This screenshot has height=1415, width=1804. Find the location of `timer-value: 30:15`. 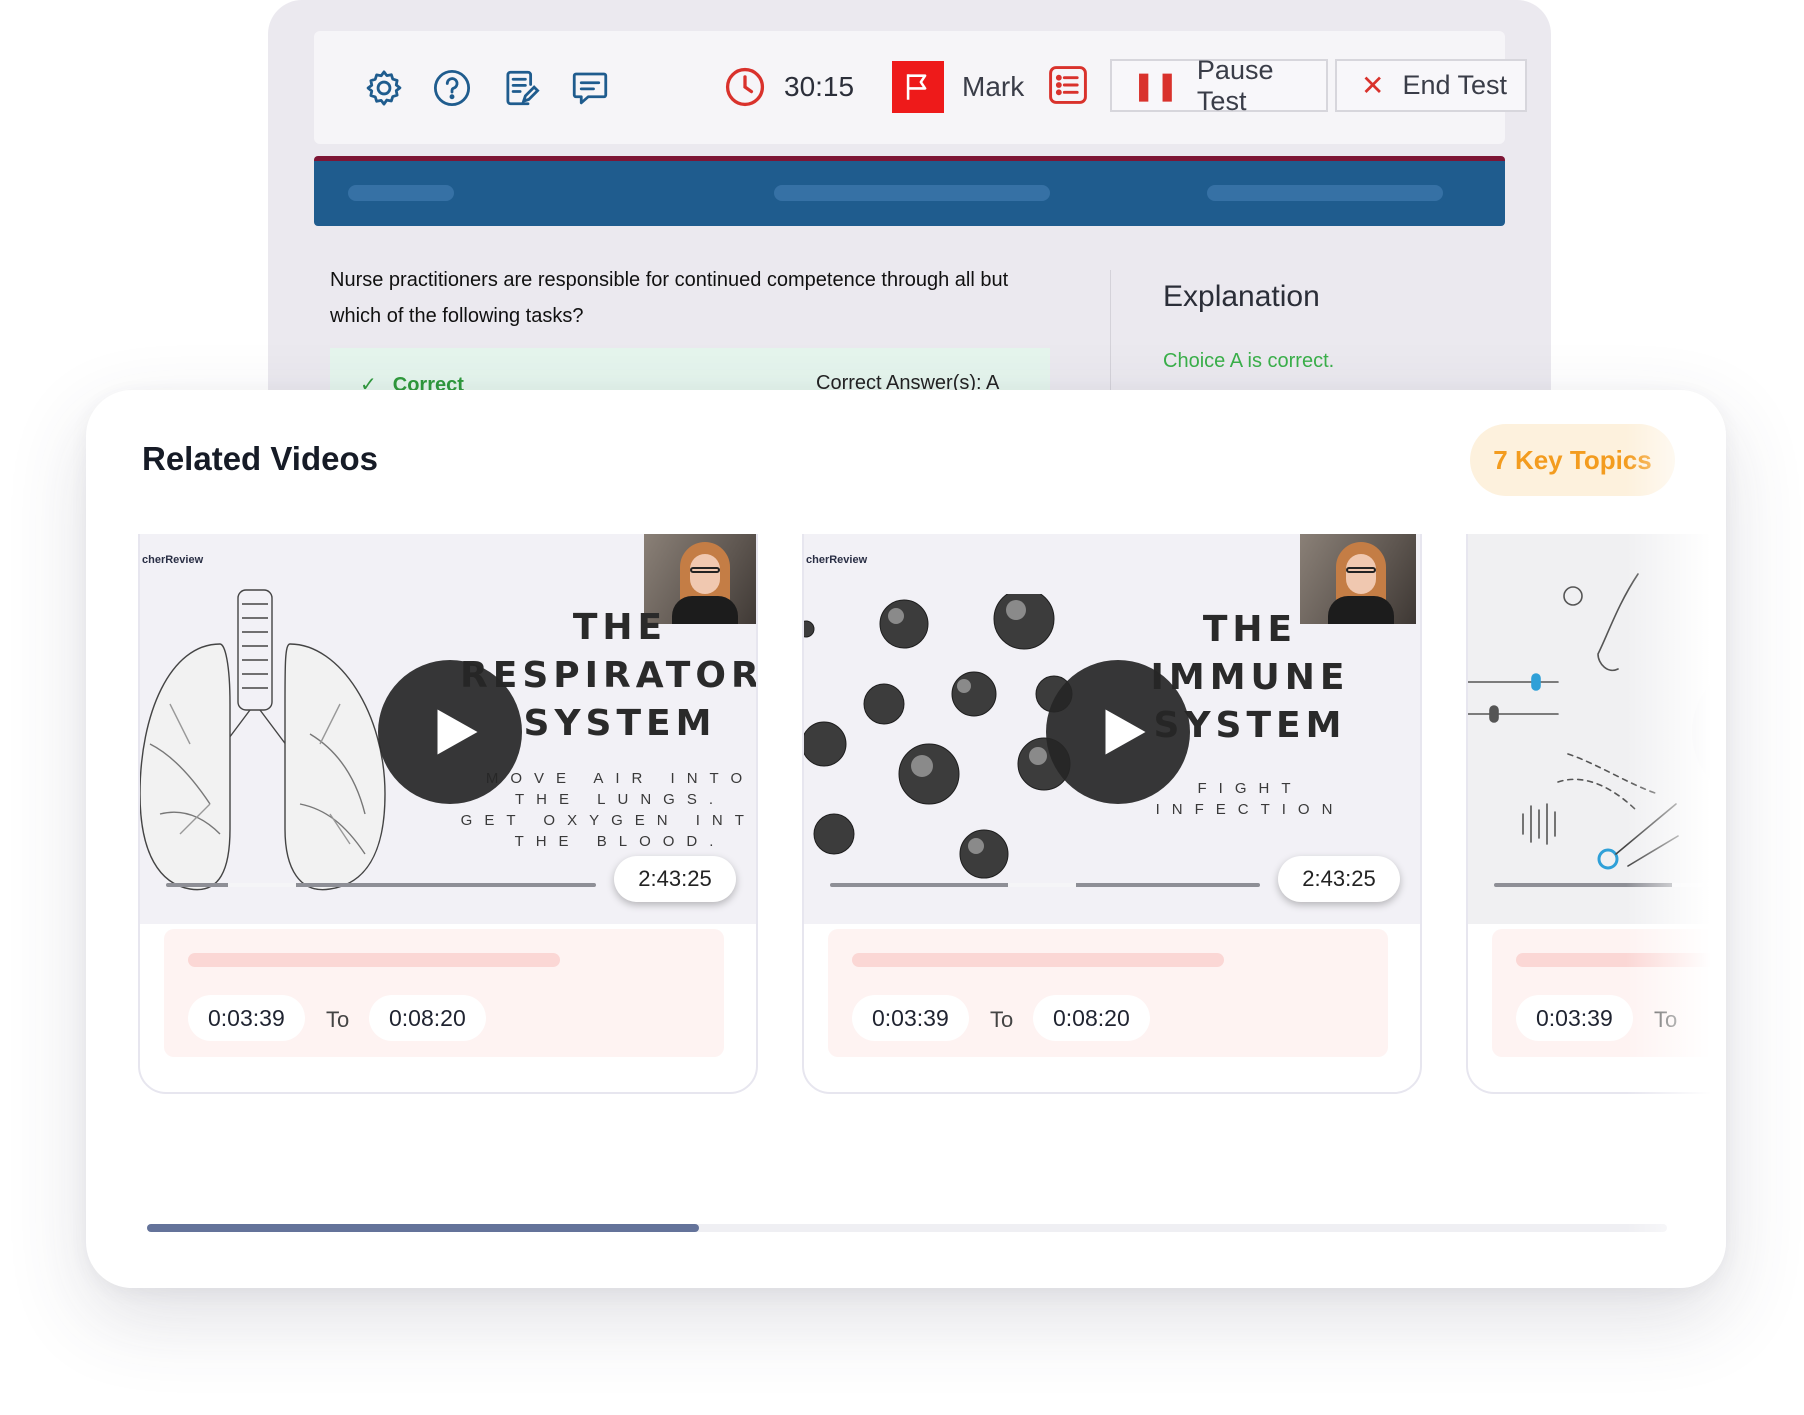

timer-value: 30:15 is located at coordinates (819, 86).